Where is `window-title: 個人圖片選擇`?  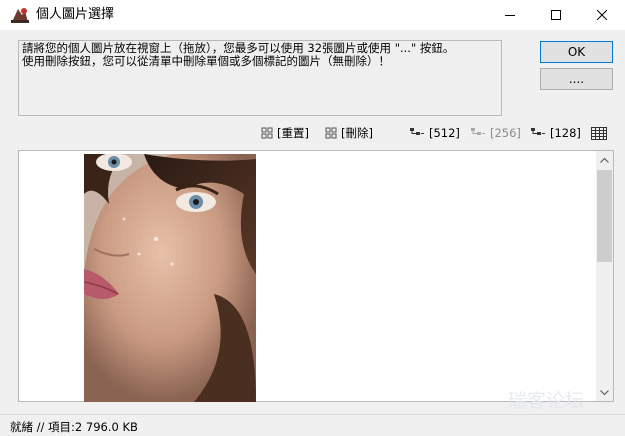
window-title: 個人圖片選擇 is located at coordinates (75, 14).